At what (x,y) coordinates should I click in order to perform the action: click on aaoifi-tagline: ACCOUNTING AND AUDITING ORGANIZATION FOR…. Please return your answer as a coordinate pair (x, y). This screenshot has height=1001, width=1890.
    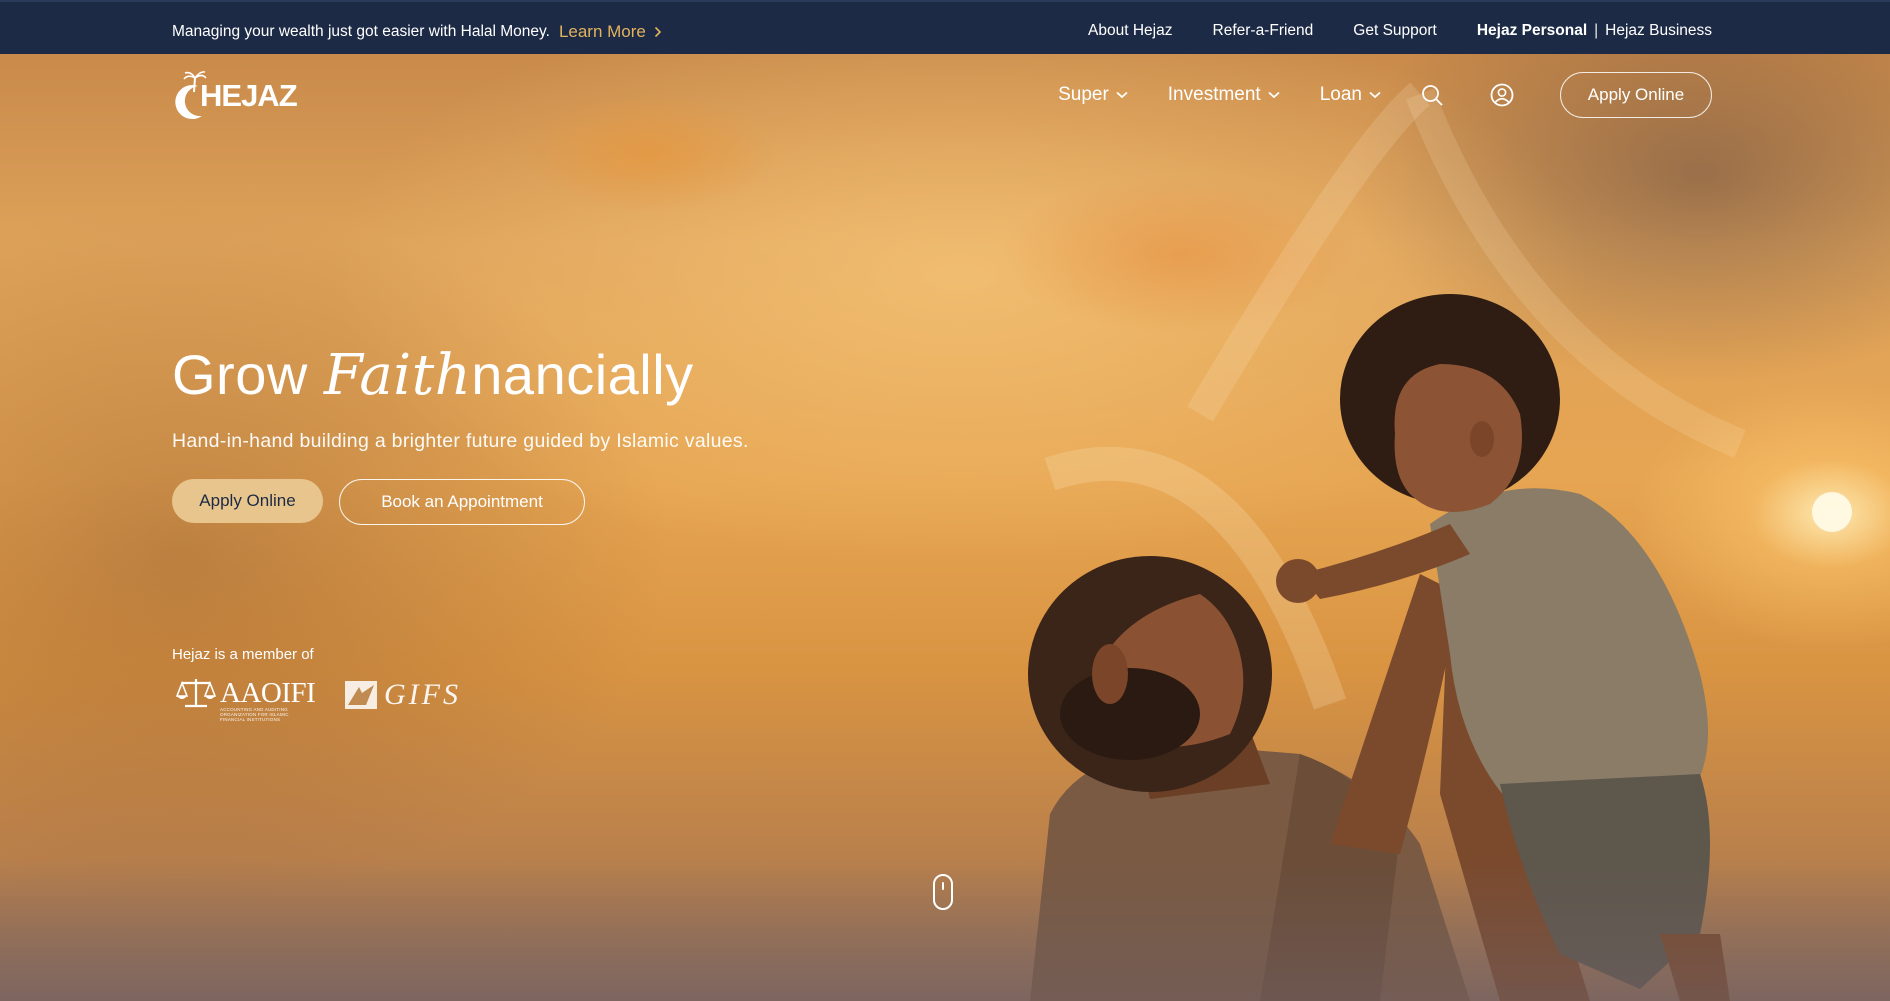
    Looking at the image, I should click on (254, 714).